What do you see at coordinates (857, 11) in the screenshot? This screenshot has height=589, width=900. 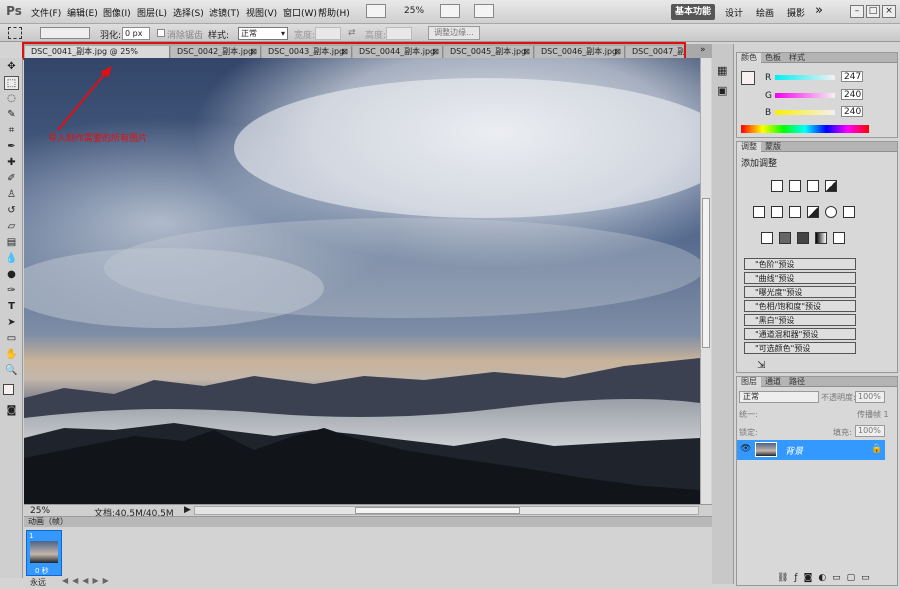 I see `minimize-icon: –` at bounding box center [857, 11].